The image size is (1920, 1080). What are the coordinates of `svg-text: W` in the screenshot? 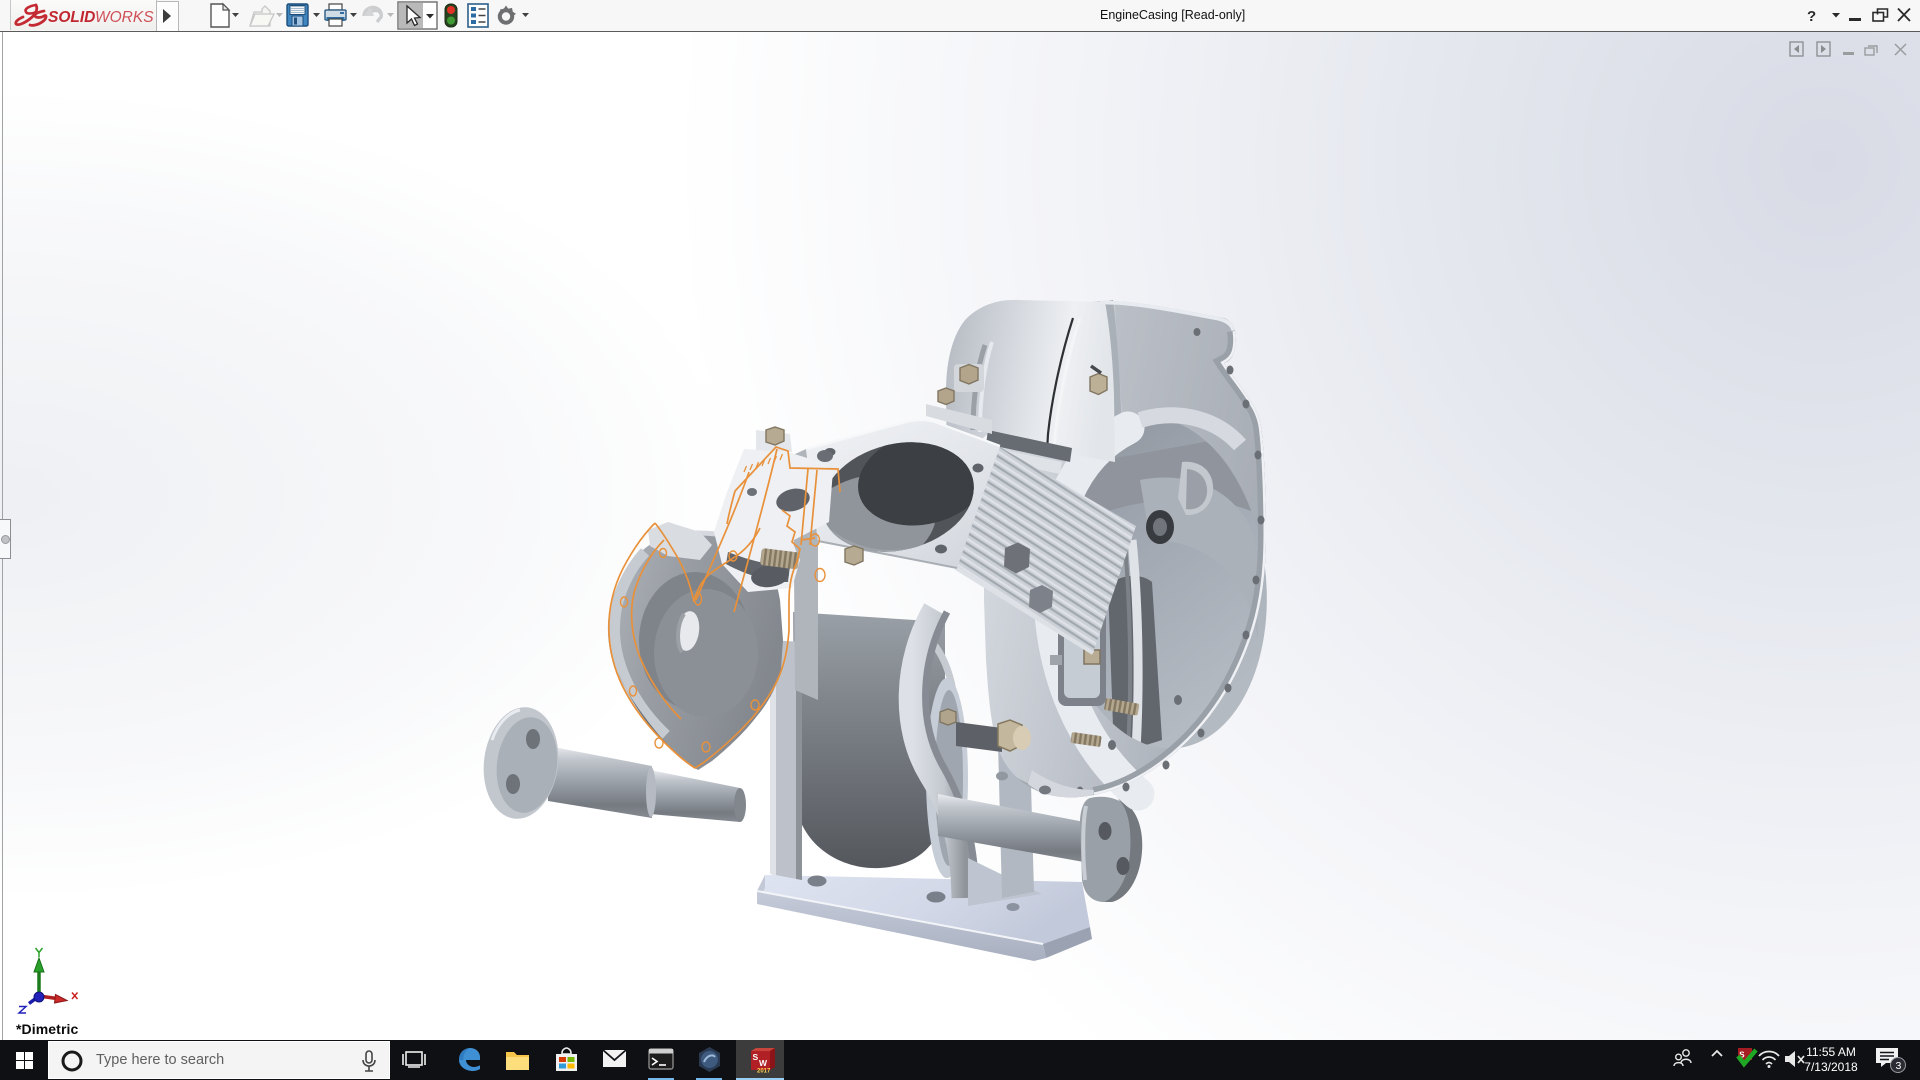 It's located at (763, 1063).